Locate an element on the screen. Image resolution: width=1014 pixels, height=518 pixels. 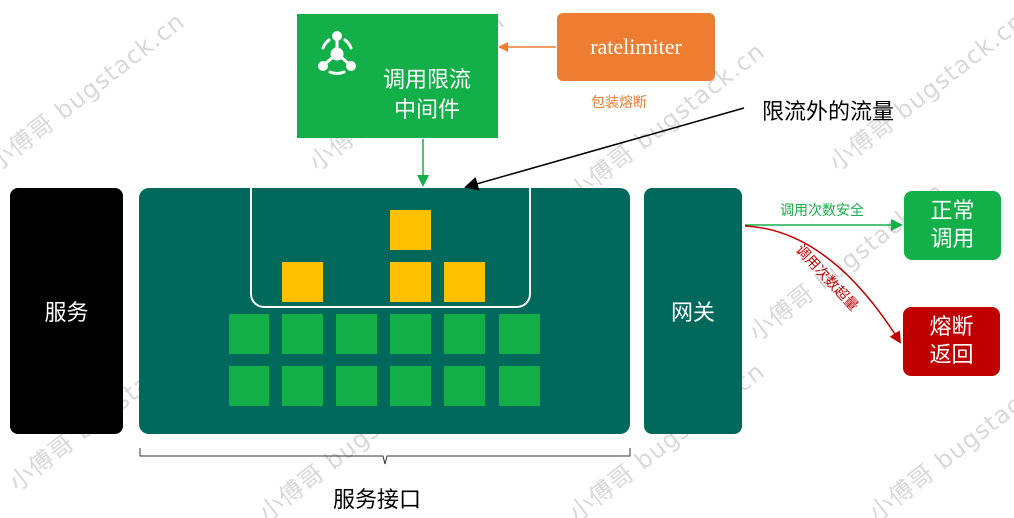
exceed-call-arrow is located at coordinates (823, 284).